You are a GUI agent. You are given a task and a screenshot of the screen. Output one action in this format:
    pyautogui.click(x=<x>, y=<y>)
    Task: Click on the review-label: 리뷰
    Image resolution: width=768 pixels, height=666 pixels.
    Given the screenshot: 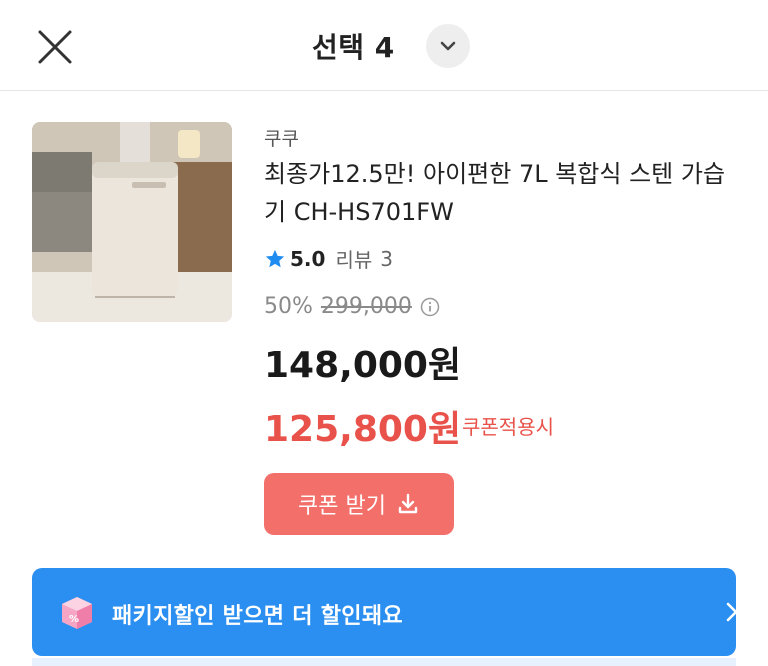 What is the action you would take?
    pyautogui.click(x=354, y=260)
    